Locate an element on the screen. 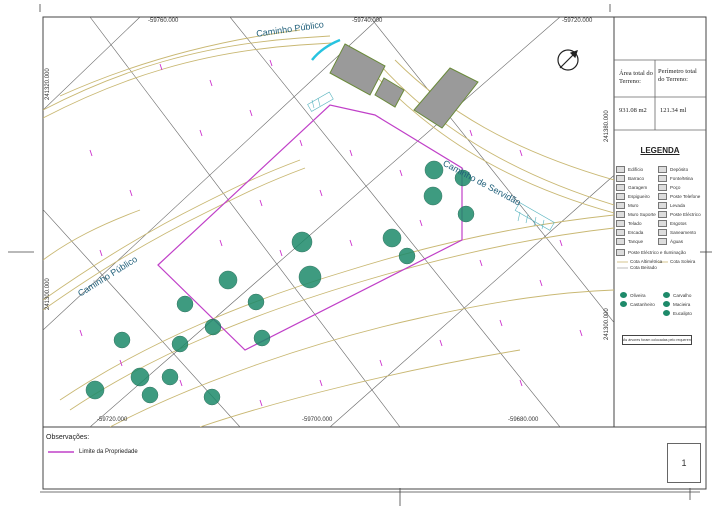 The width and height of the screenshot is (716, 506). shed-swatch-icon is located at coordinates (620, 178).